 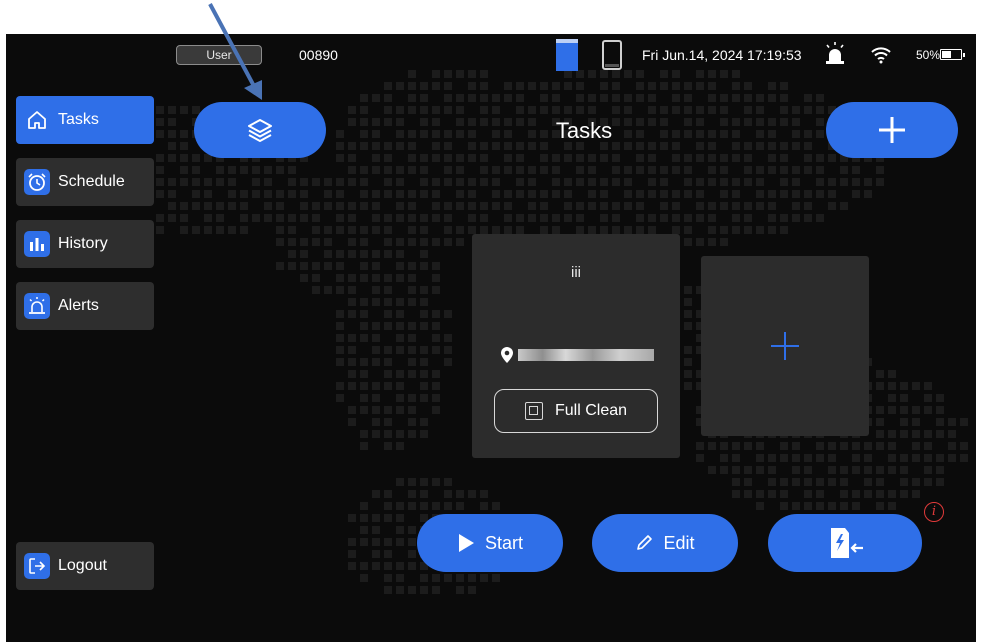 What do you see at coordinates (586, 355) in the screenshot?
I see `task-location-redacted` at bounding box center [586, 355].